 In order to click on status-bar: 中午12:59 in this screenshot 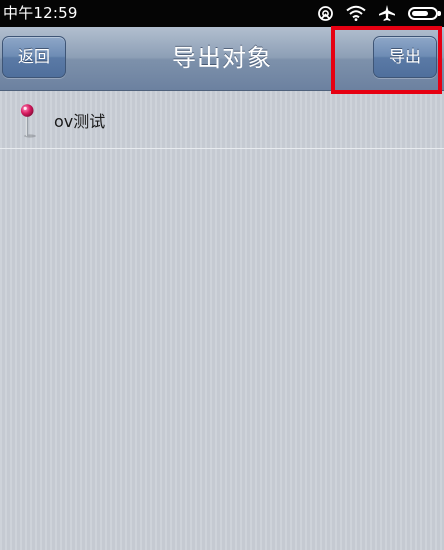, I will do `click(222, 13)`.